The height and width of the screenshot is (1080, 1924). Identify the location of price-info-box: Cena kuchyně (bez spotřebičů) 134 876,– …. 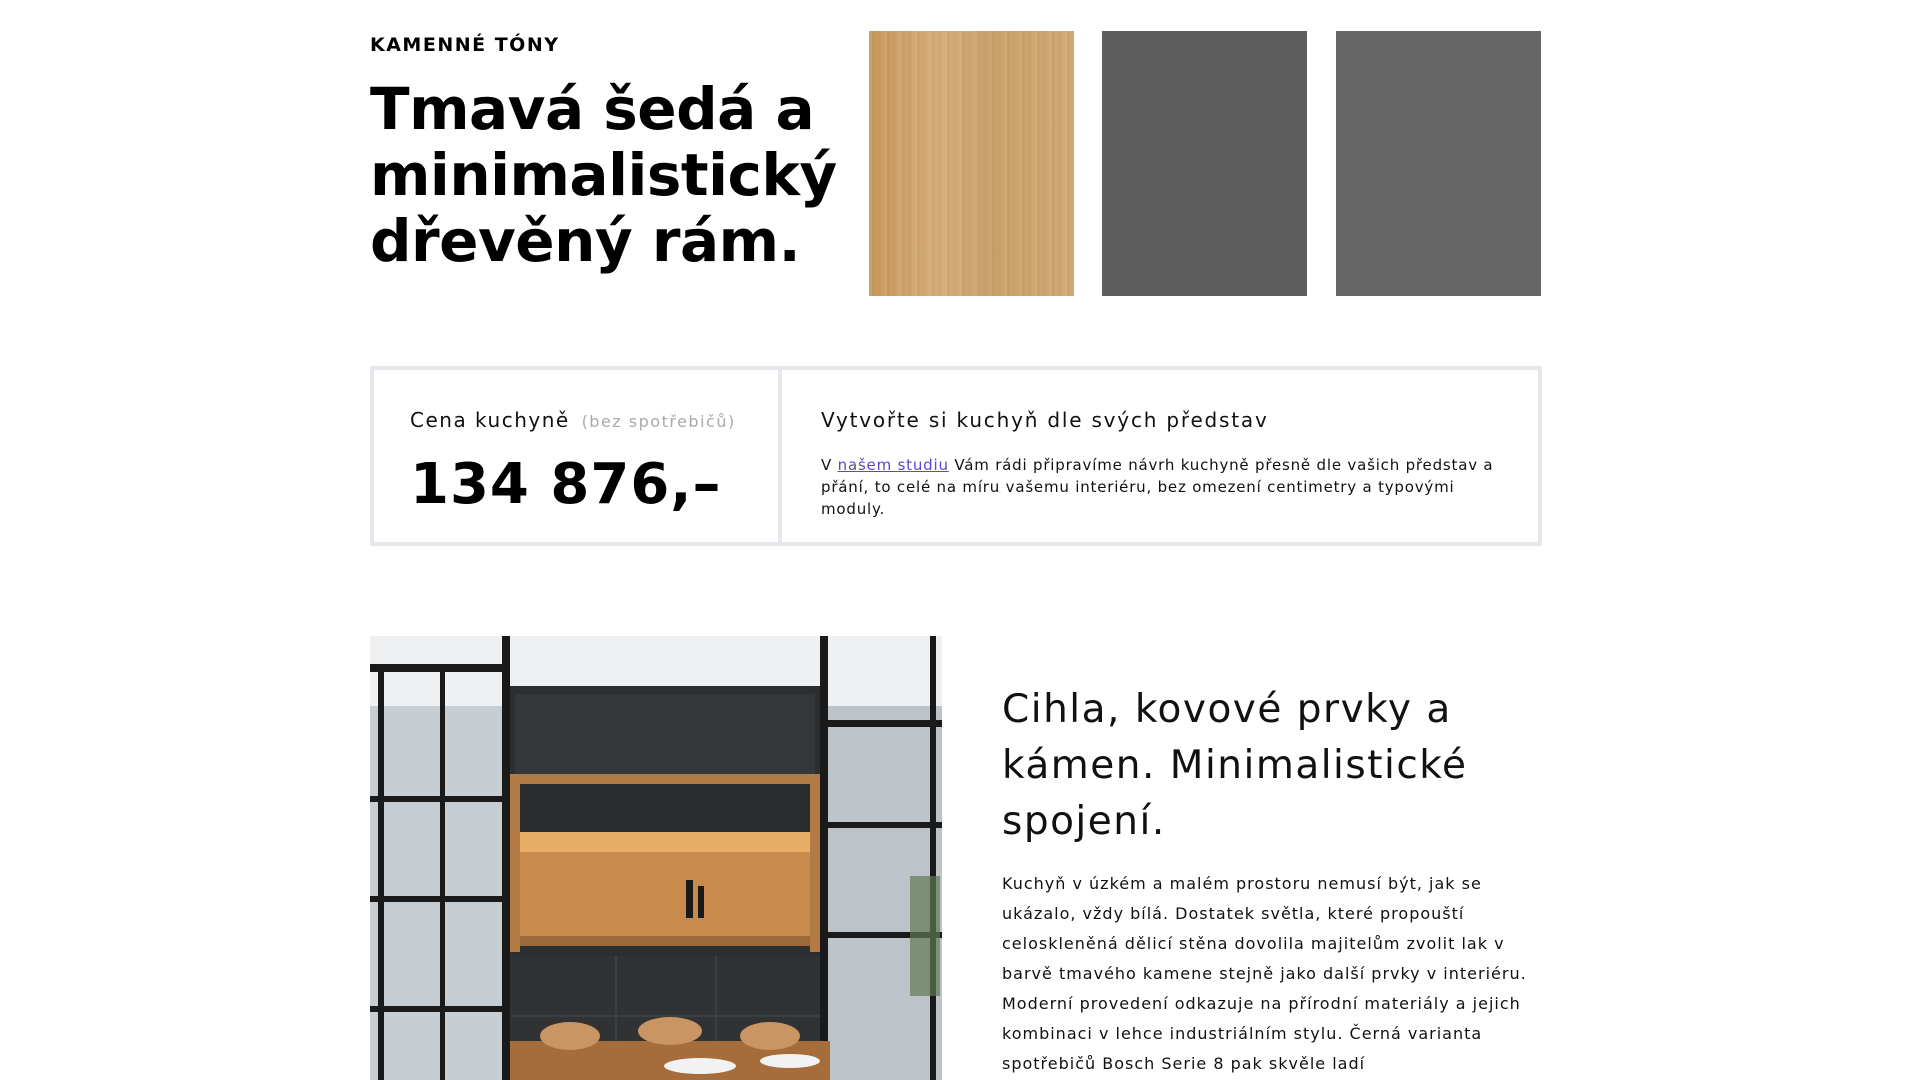
(956, 456).